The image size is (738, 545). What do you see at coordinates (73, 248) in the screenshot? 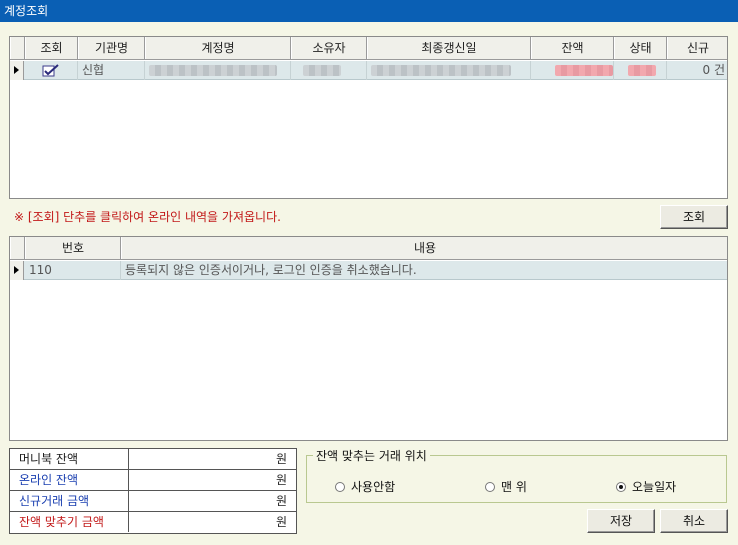
I see `col-header-number: 번호` at bounding box center [73, 248].